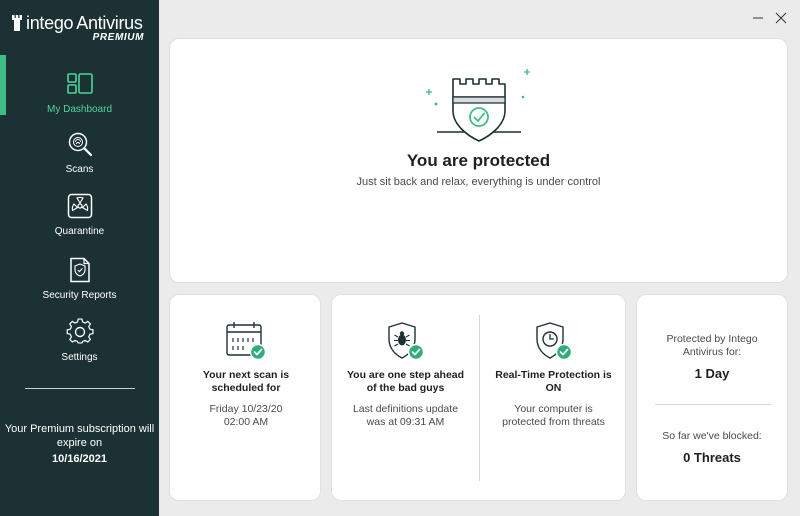 The height and width of the screenshot is (516, 800). What do you see at coordinates (79, 169) in the screenshot?
I see `sidebar-item-label: Scans` at bounding box center [79, 169].